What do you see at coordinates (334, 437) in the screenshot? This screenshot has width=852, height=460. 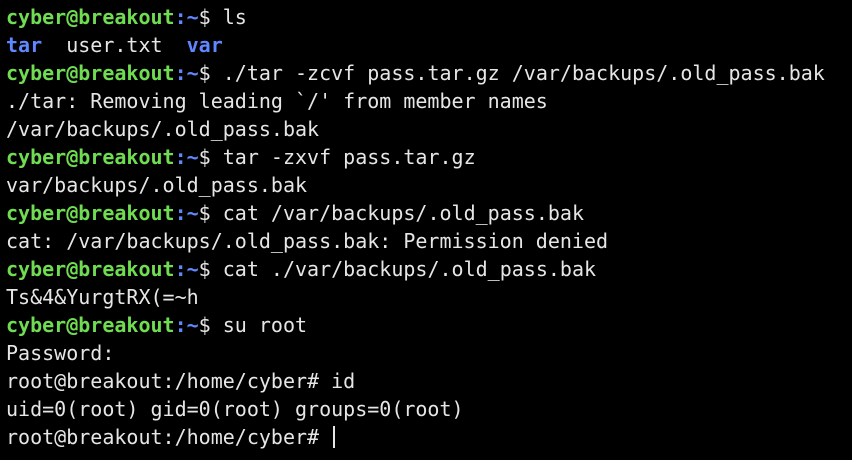 I see `text-cursor` at bounding box center [334, 437].